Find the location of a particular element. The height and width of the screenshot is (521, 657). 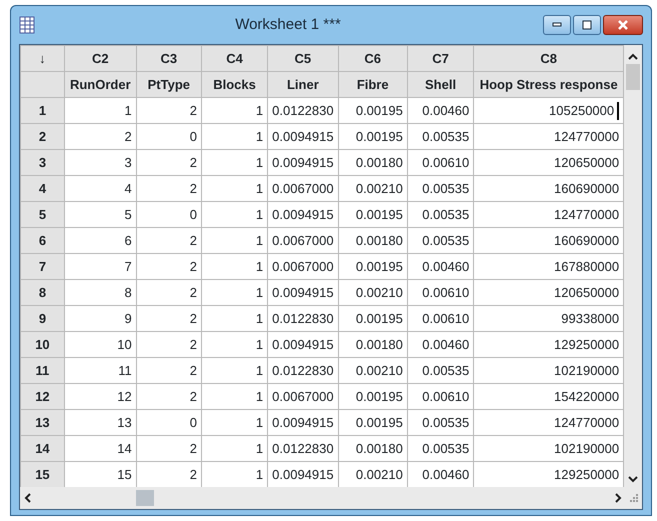

close-button is located at coordinates (623, 25).